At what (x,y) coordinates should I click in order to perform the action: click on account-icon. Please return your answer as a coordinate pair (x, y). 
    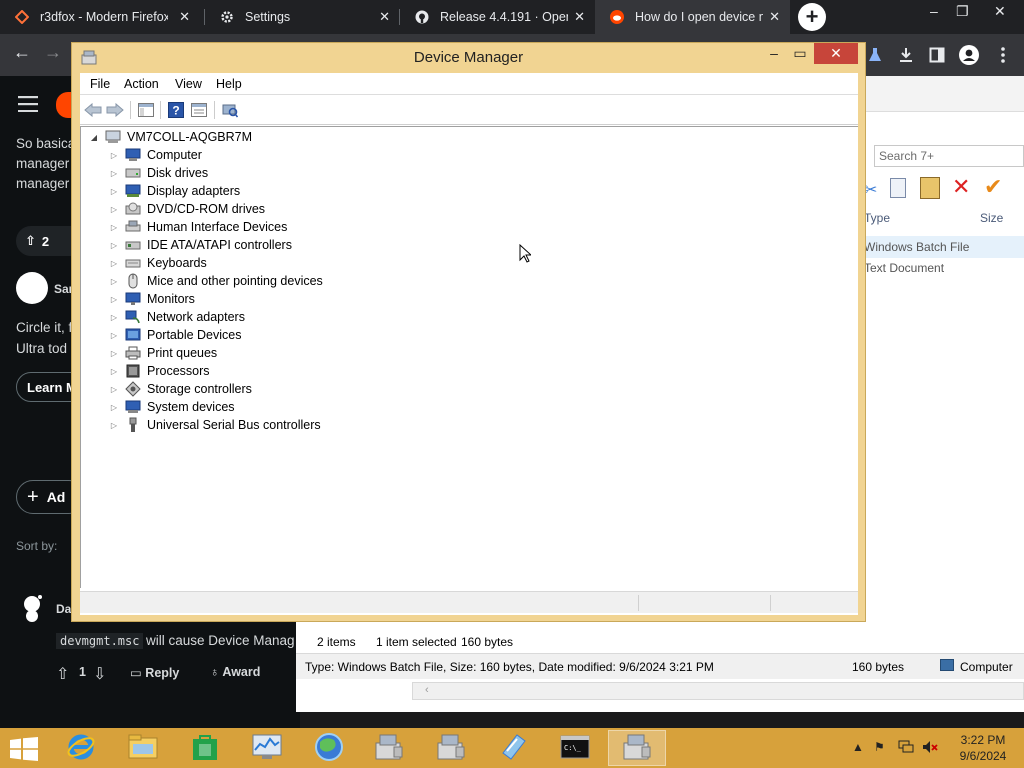
    Looking at the image, I should click on (969, 55).